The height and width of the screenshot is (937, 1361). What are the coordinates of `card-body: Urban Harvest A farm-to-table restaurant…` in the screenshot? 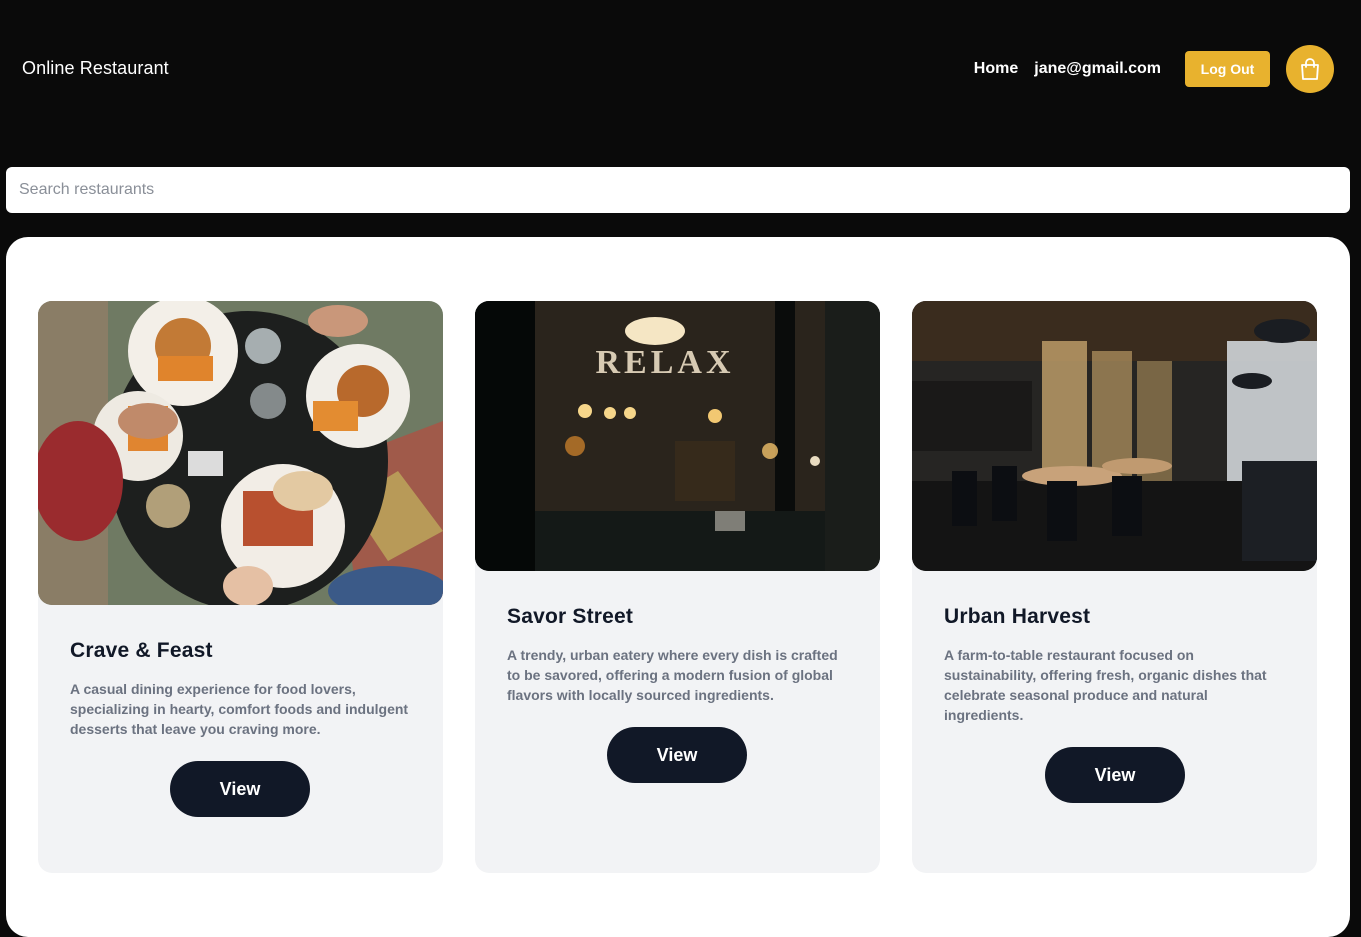 It's located at (1116, 665).